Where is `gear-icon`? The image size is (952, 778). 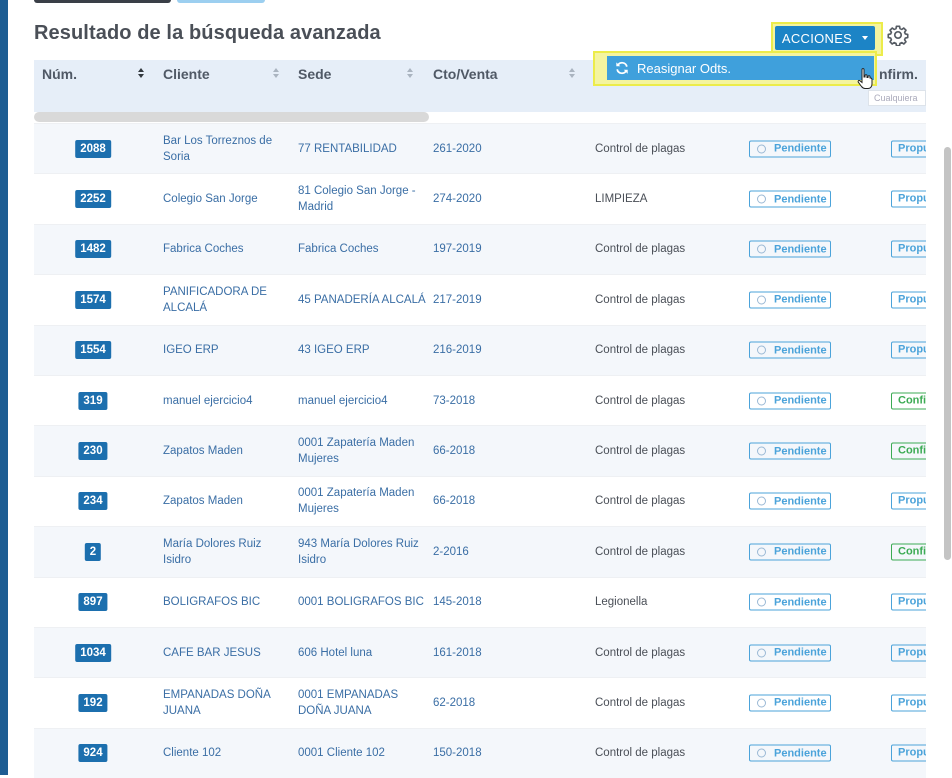
gear-icon is located at coordinates (898, 35).